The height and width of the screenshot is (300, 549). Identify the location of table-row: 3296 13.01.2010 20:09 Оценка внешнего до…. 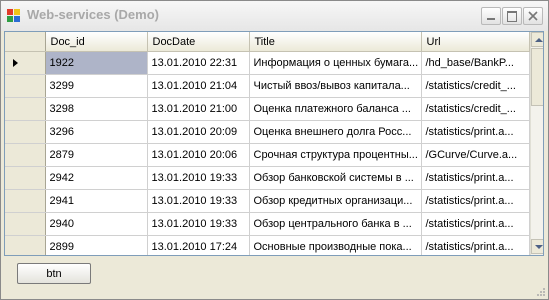
(267, 132).